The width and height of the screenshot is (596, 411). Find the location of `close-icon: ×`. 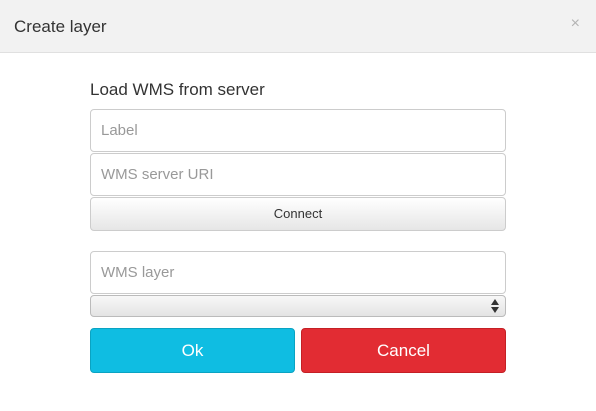

close-icon: × is located at coordinates (575, 24).